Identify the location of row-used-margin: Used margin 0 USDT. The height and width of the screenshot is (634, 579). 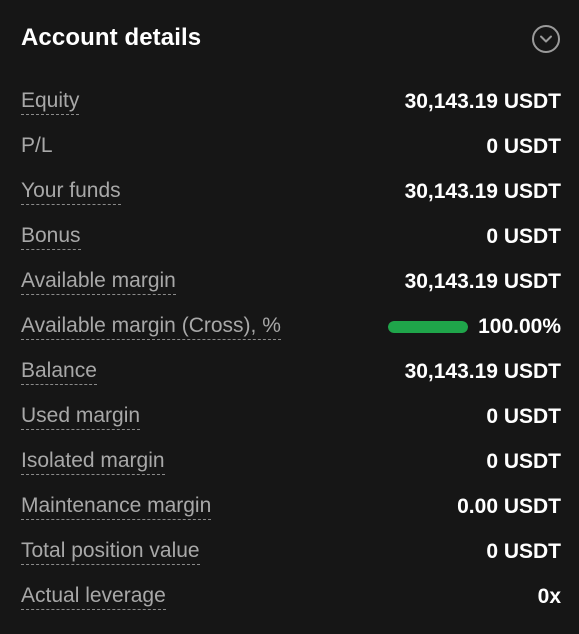
(291, 416).